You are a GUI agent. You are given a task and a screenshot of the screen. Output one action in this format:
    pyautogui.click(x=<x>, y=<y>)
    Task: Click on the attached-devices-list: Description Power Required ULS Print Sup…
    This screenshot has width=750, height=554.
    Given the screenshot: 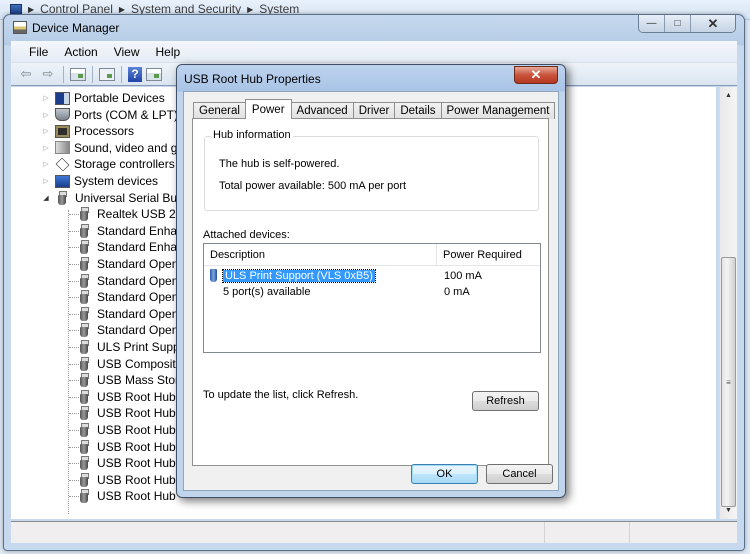 What is the action you would take?
    pyautogui.click(x=372, y=298)
    